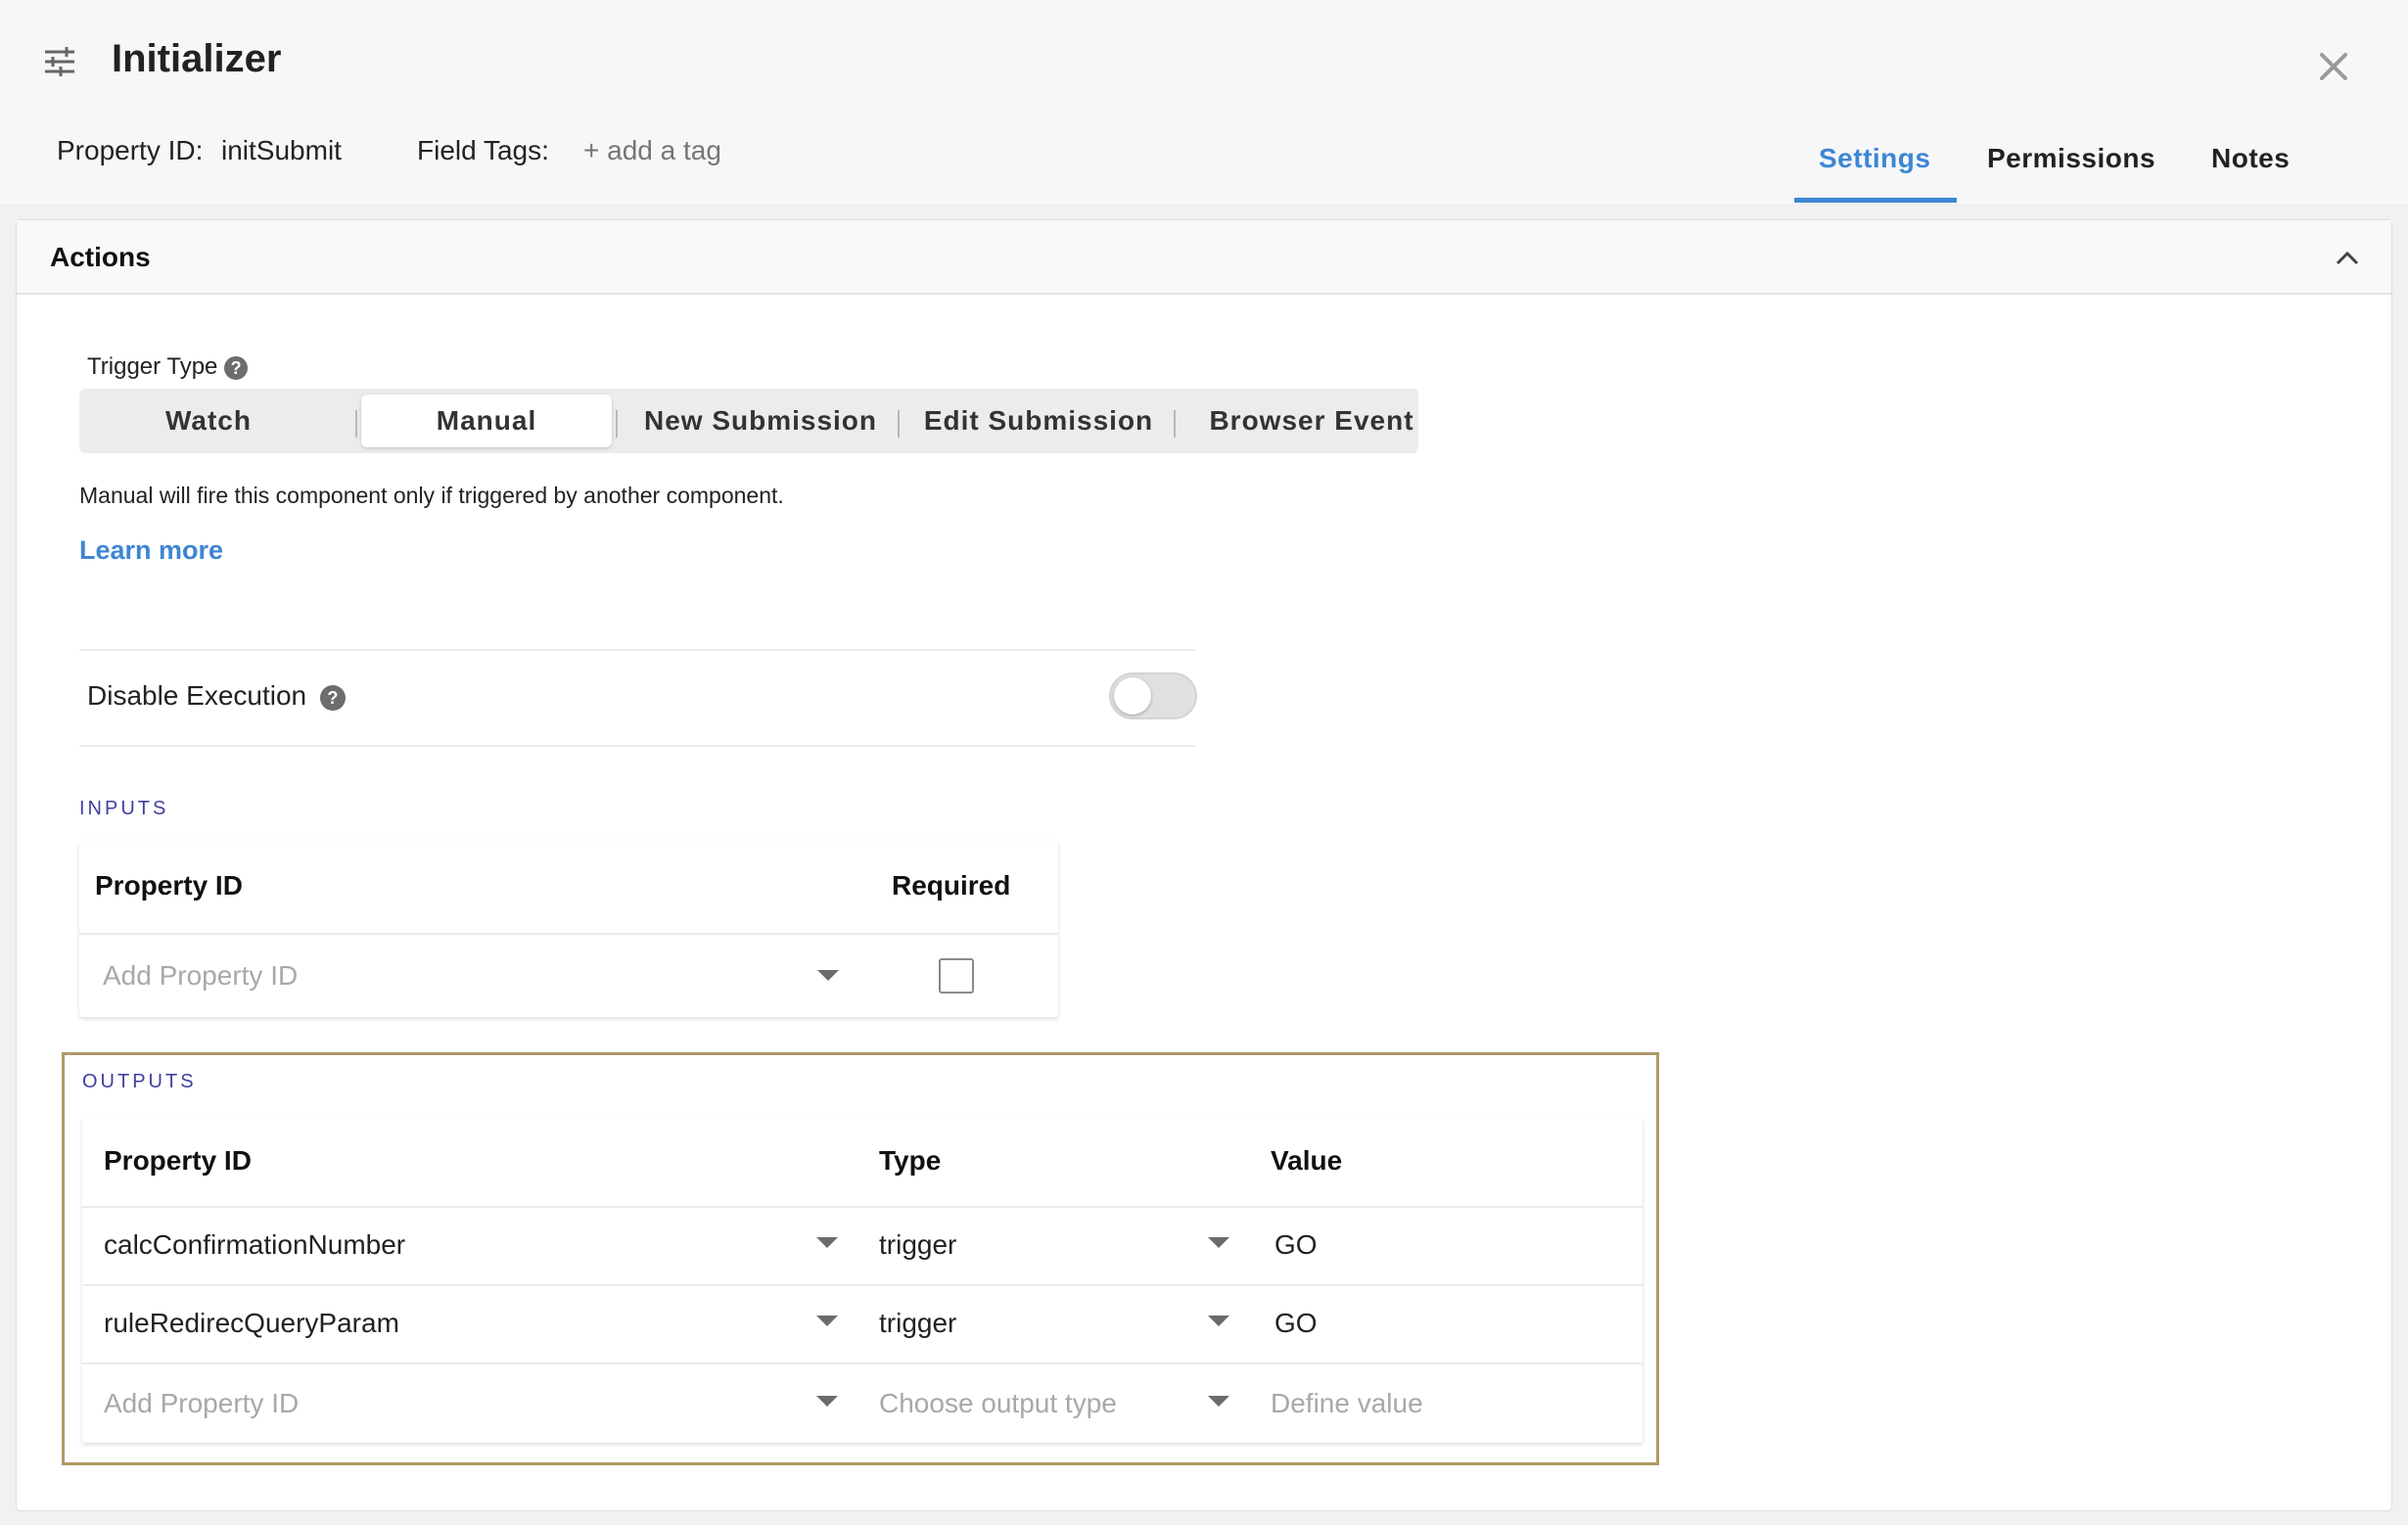 Image resolution: width=2408 pixels, height=1525 pixels. What do you see at coordinates (2250, 158) in the screenshot?
I see `tab-notes: Notes` at bounding box center [2250, 158].